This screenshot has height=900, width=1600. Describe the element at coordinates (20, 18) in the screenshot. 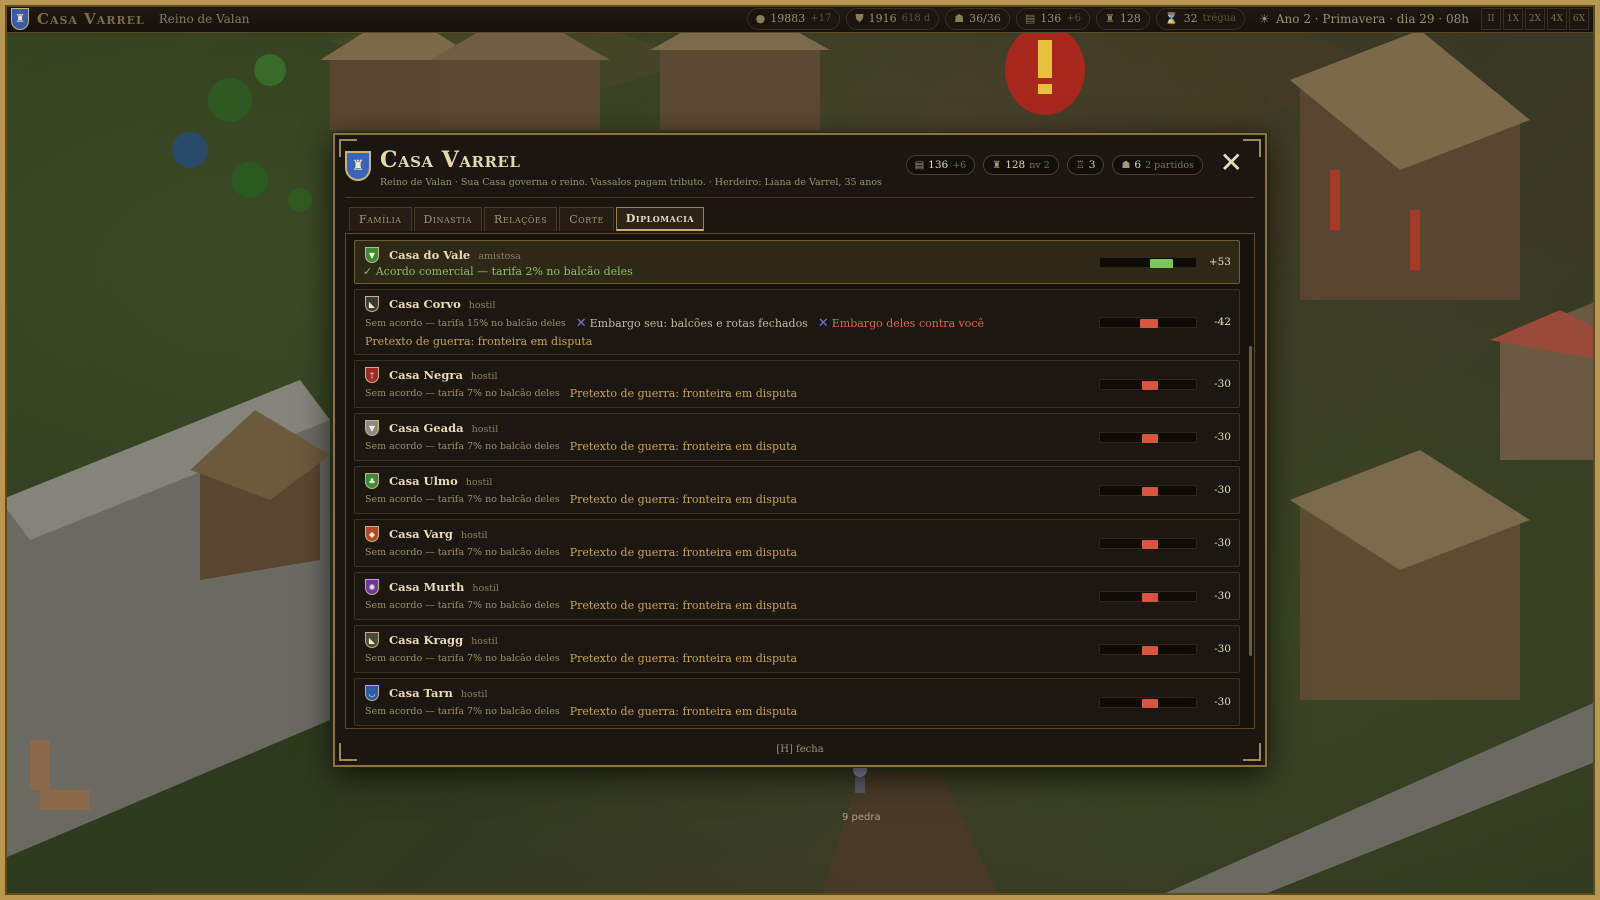

I see `house-crest-icon: ♜` at that location.